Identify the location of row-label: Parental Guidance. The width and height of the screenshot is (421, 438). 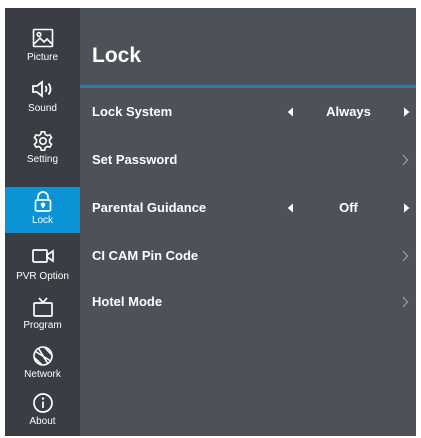
(149, 207).